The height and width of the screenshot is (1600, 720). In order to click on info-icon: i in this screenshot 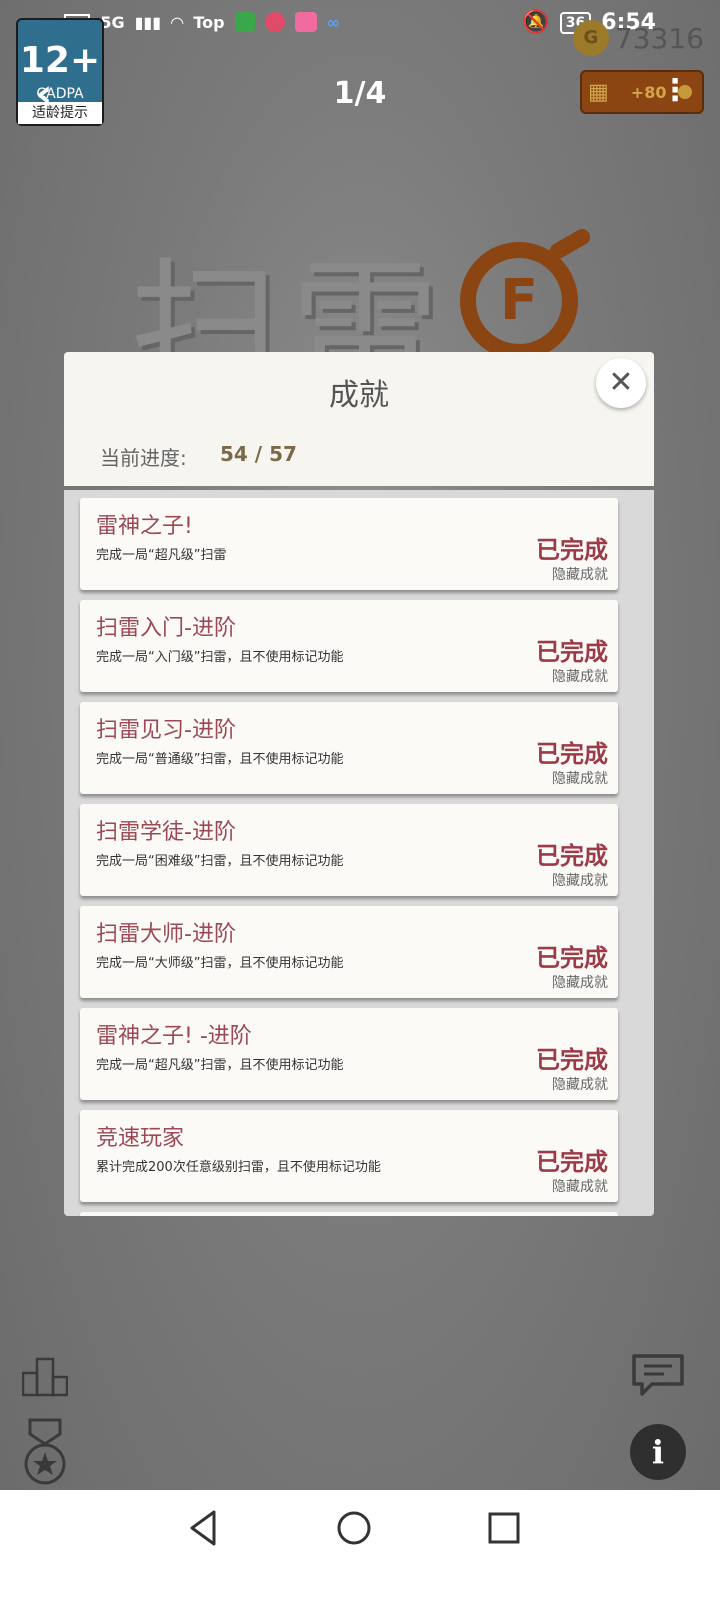, I will do `click(658, 1452)`.